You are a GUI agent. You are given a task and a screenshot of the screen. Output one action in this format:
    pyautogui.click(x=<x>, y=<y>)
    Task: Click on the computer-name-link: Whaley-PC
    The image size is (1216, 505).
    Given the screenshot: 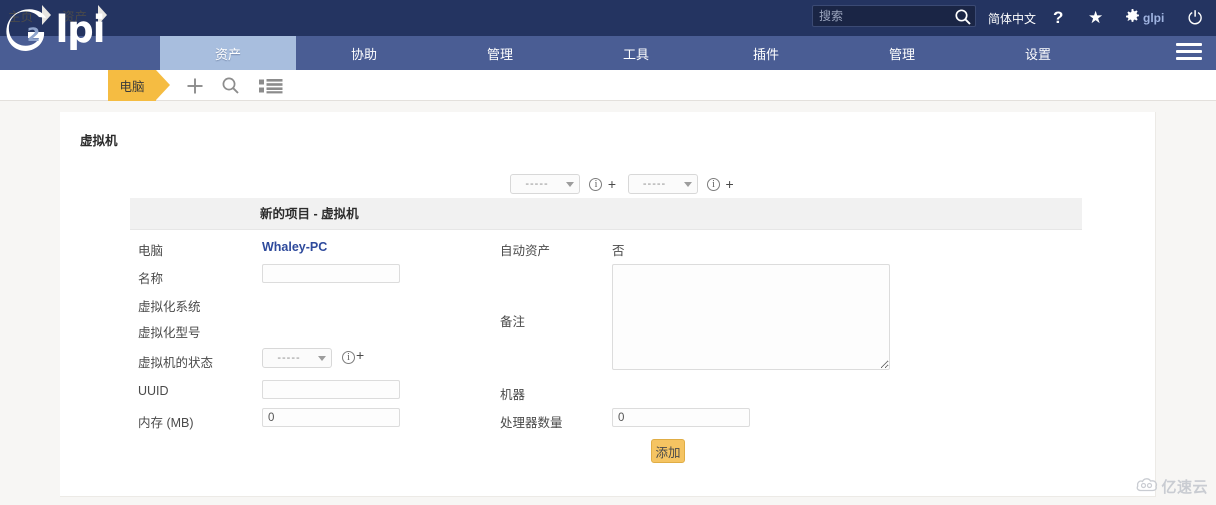 What is the action you would take?
    pyautogui.click(x=294, y=247)
    